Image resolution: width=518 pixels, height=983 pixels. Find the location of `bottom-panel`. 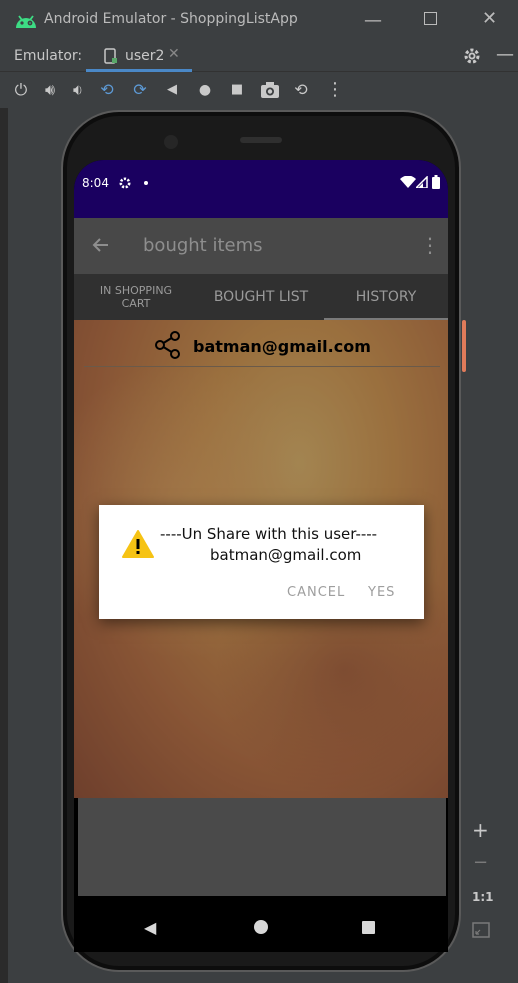

bottom-panel is located at coordinates (262, 847).